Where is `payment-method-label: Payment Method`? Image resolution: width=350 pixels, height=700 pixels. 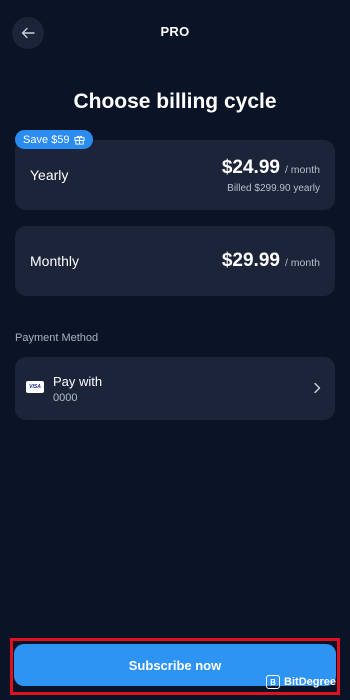 payment-method-label: Payment Method is located at coordinates (57, 338).